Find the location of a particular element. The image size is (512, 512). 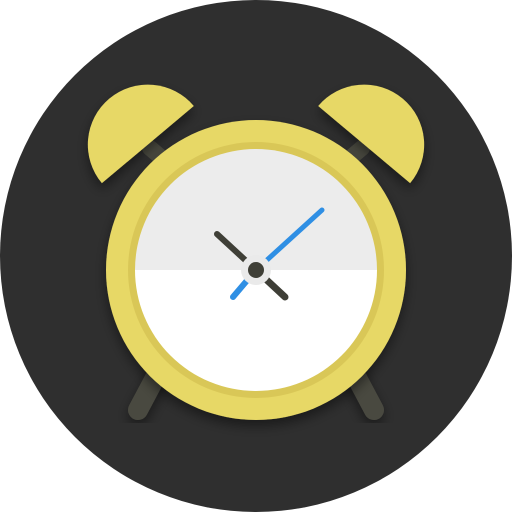

center-pin-inner is located at coordinates (256, 270).